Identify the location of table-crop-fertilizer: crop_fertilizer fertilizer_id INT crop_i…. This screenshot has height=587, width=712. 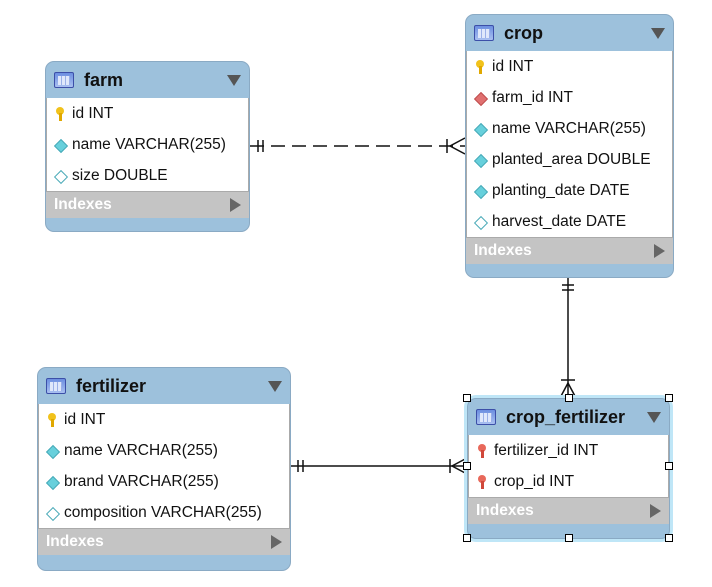
(568, 468).